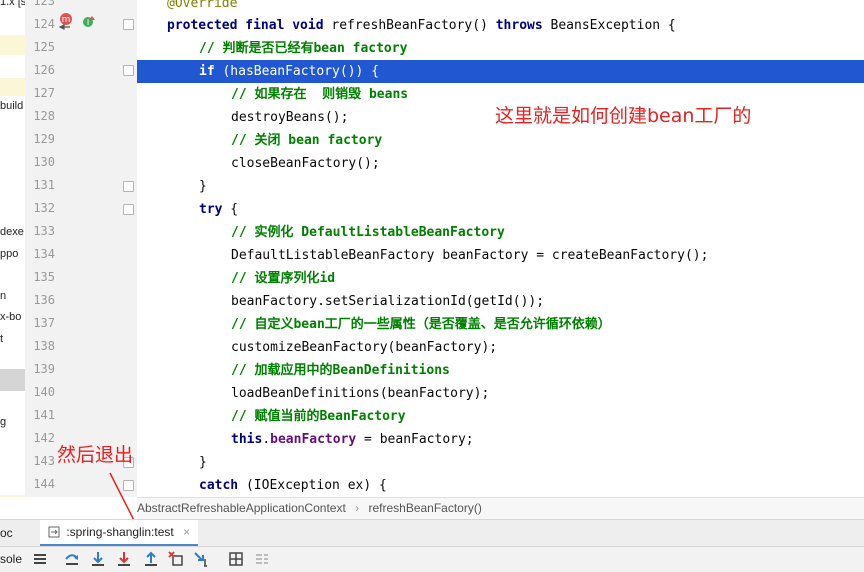 Image resolution: width=864 pixels, height=572 pixels. Describe the element at coordinates (124, 559) in the screenshot. I see `force-step-into-icon` at that location.